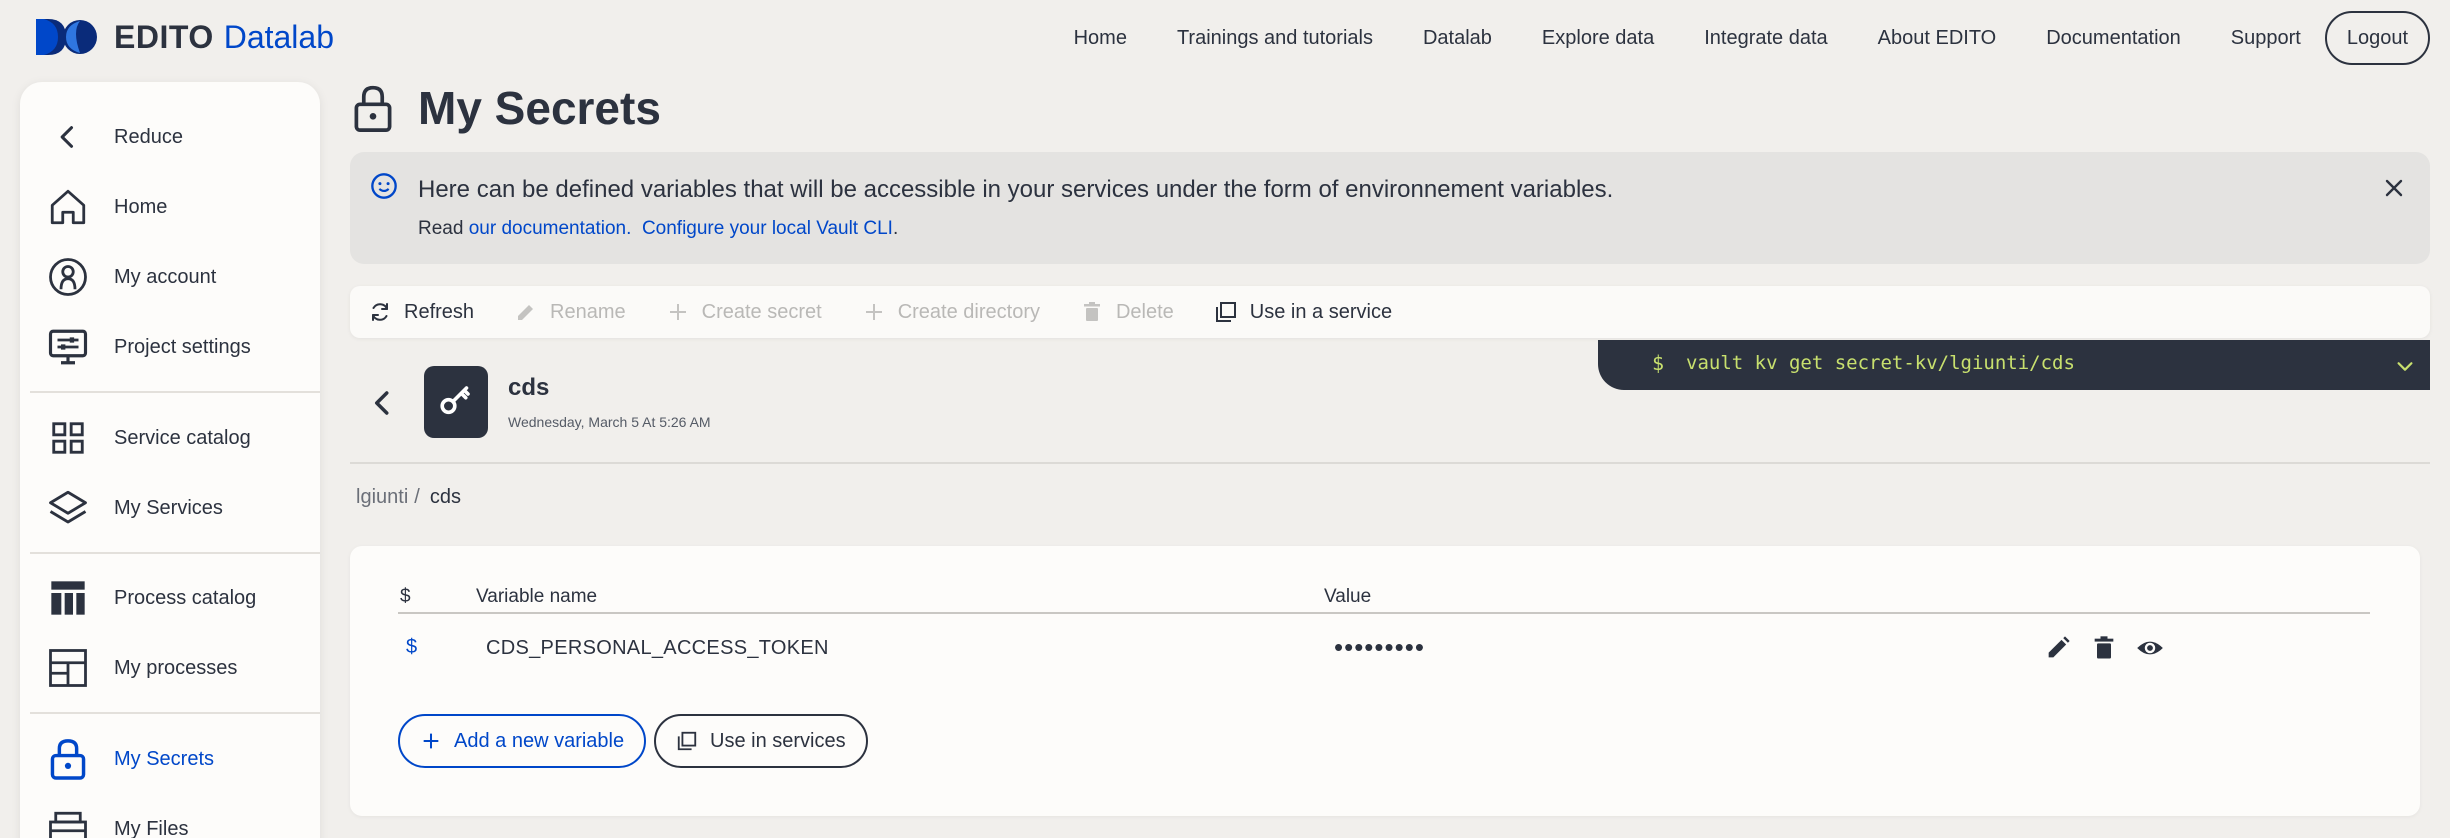 This screenshot has width=2450, height=838. I want to click on secret-date: Wednesday, March 5 At 5:26 AM, so click(609, 422).